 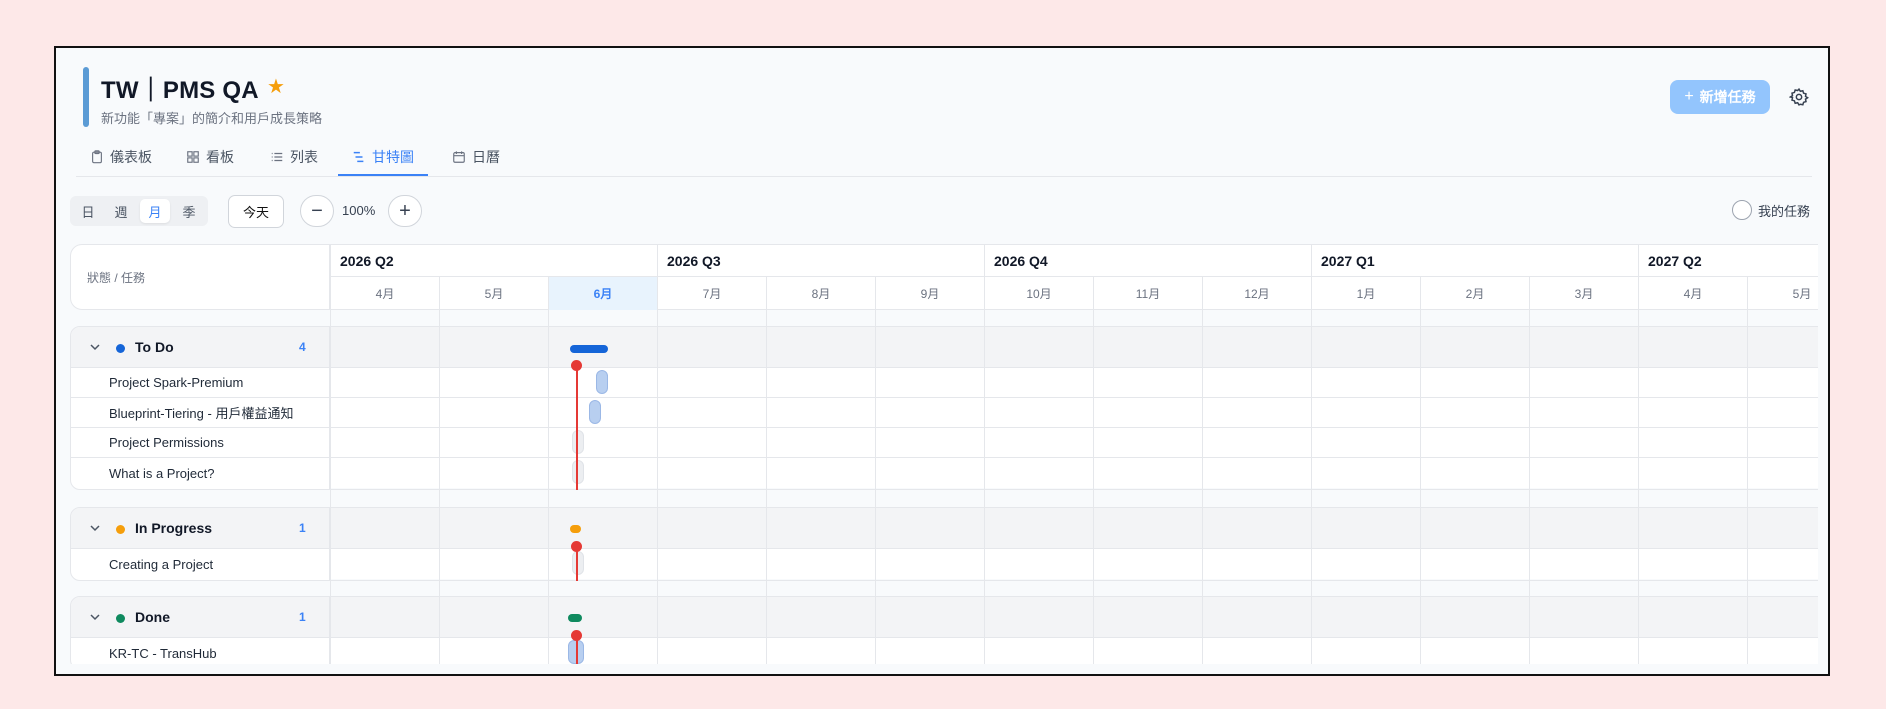 I want to click on tab-label: 日曆, so click(x=486, y=157).